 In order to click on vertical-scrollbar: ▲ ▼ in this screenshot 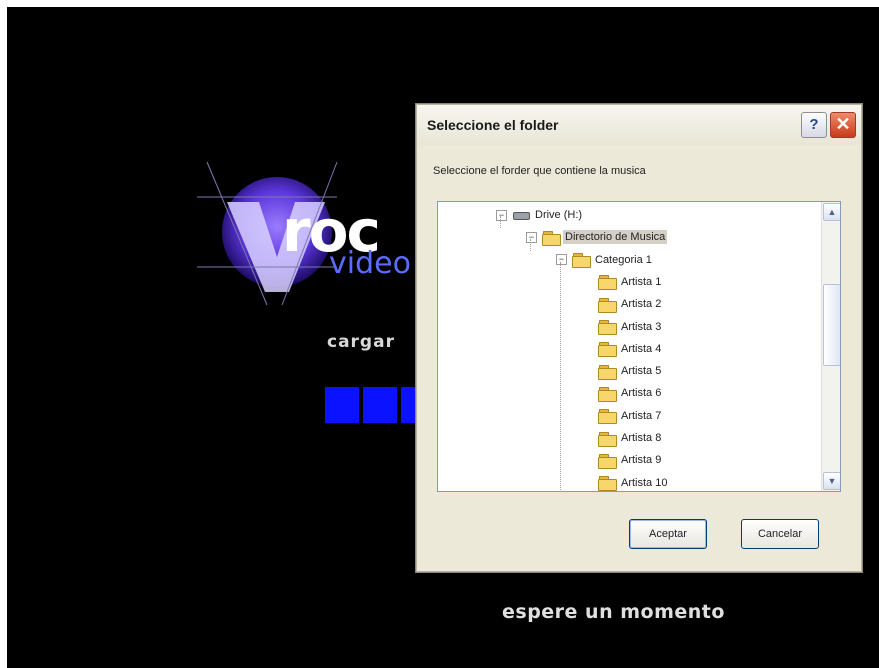, I will do `click(830, 346)`.